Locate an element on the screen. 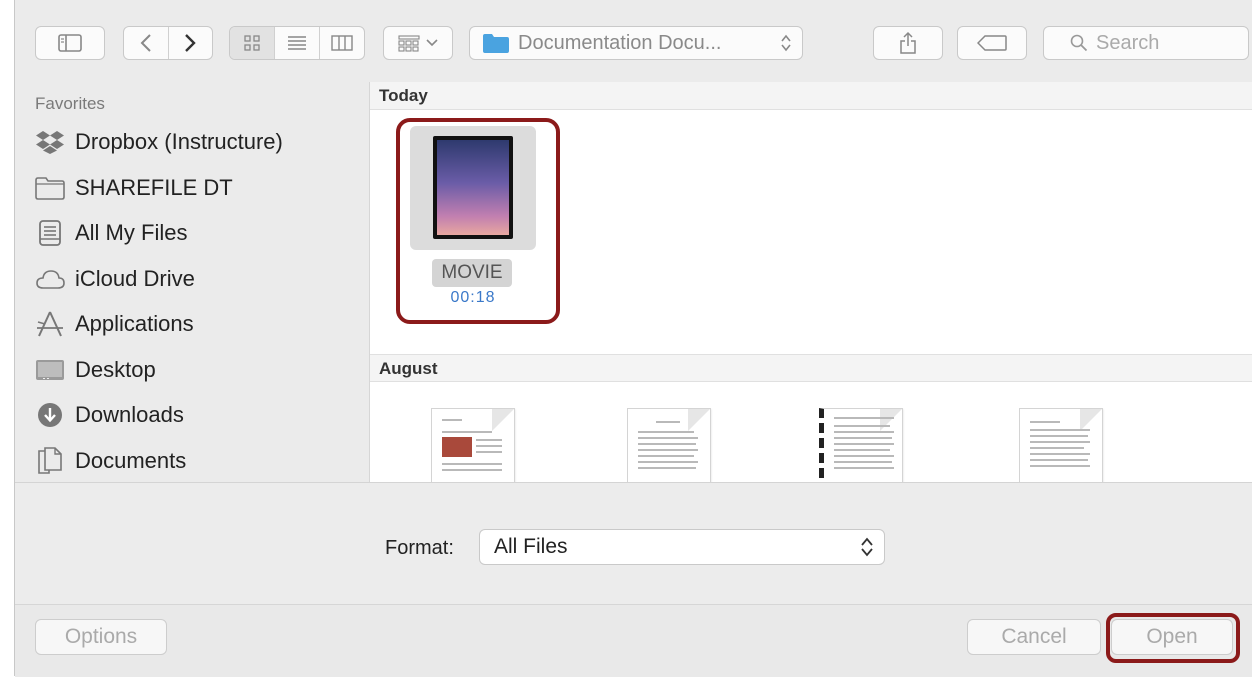 The height and width of the screenshot is (677, 1252). section-header-today: Today is located at coordinates (811, 96).